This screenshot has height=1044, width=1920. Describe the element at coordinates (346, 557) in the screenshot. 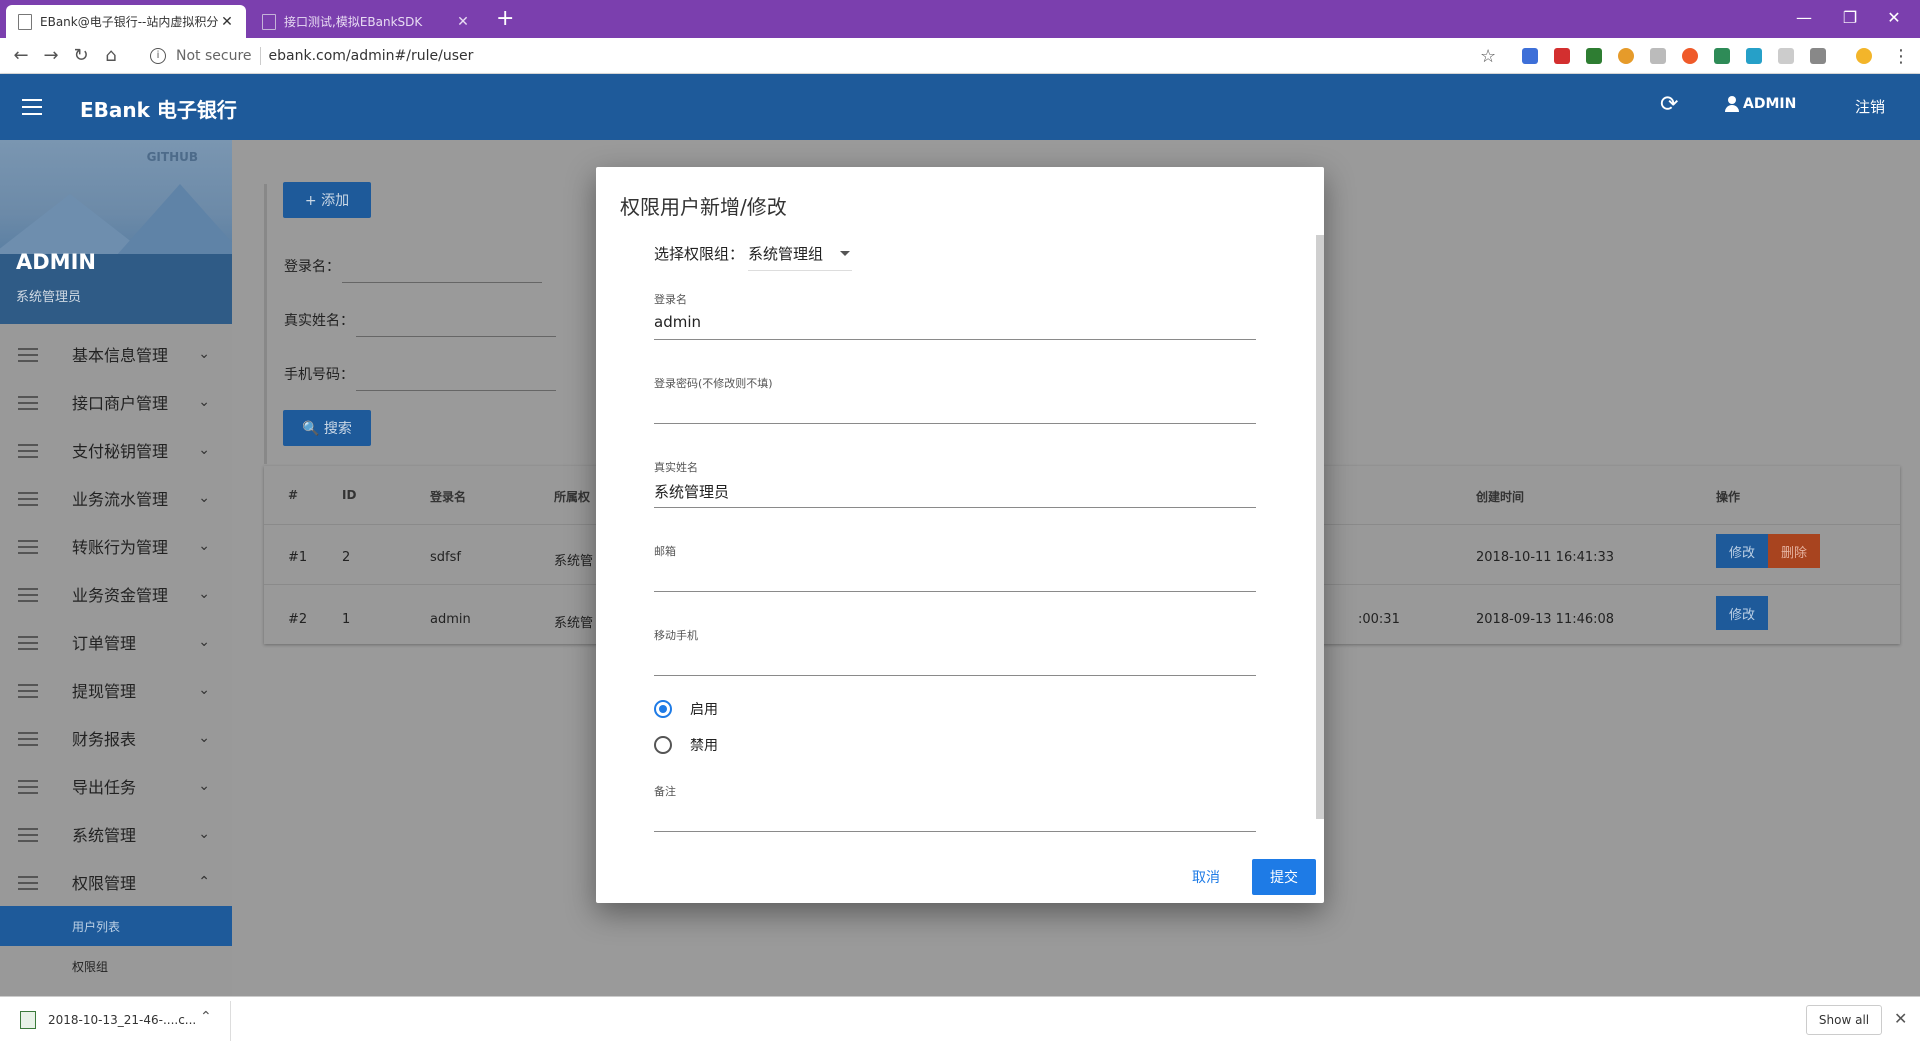

I see `table-cell: 2` at that location.